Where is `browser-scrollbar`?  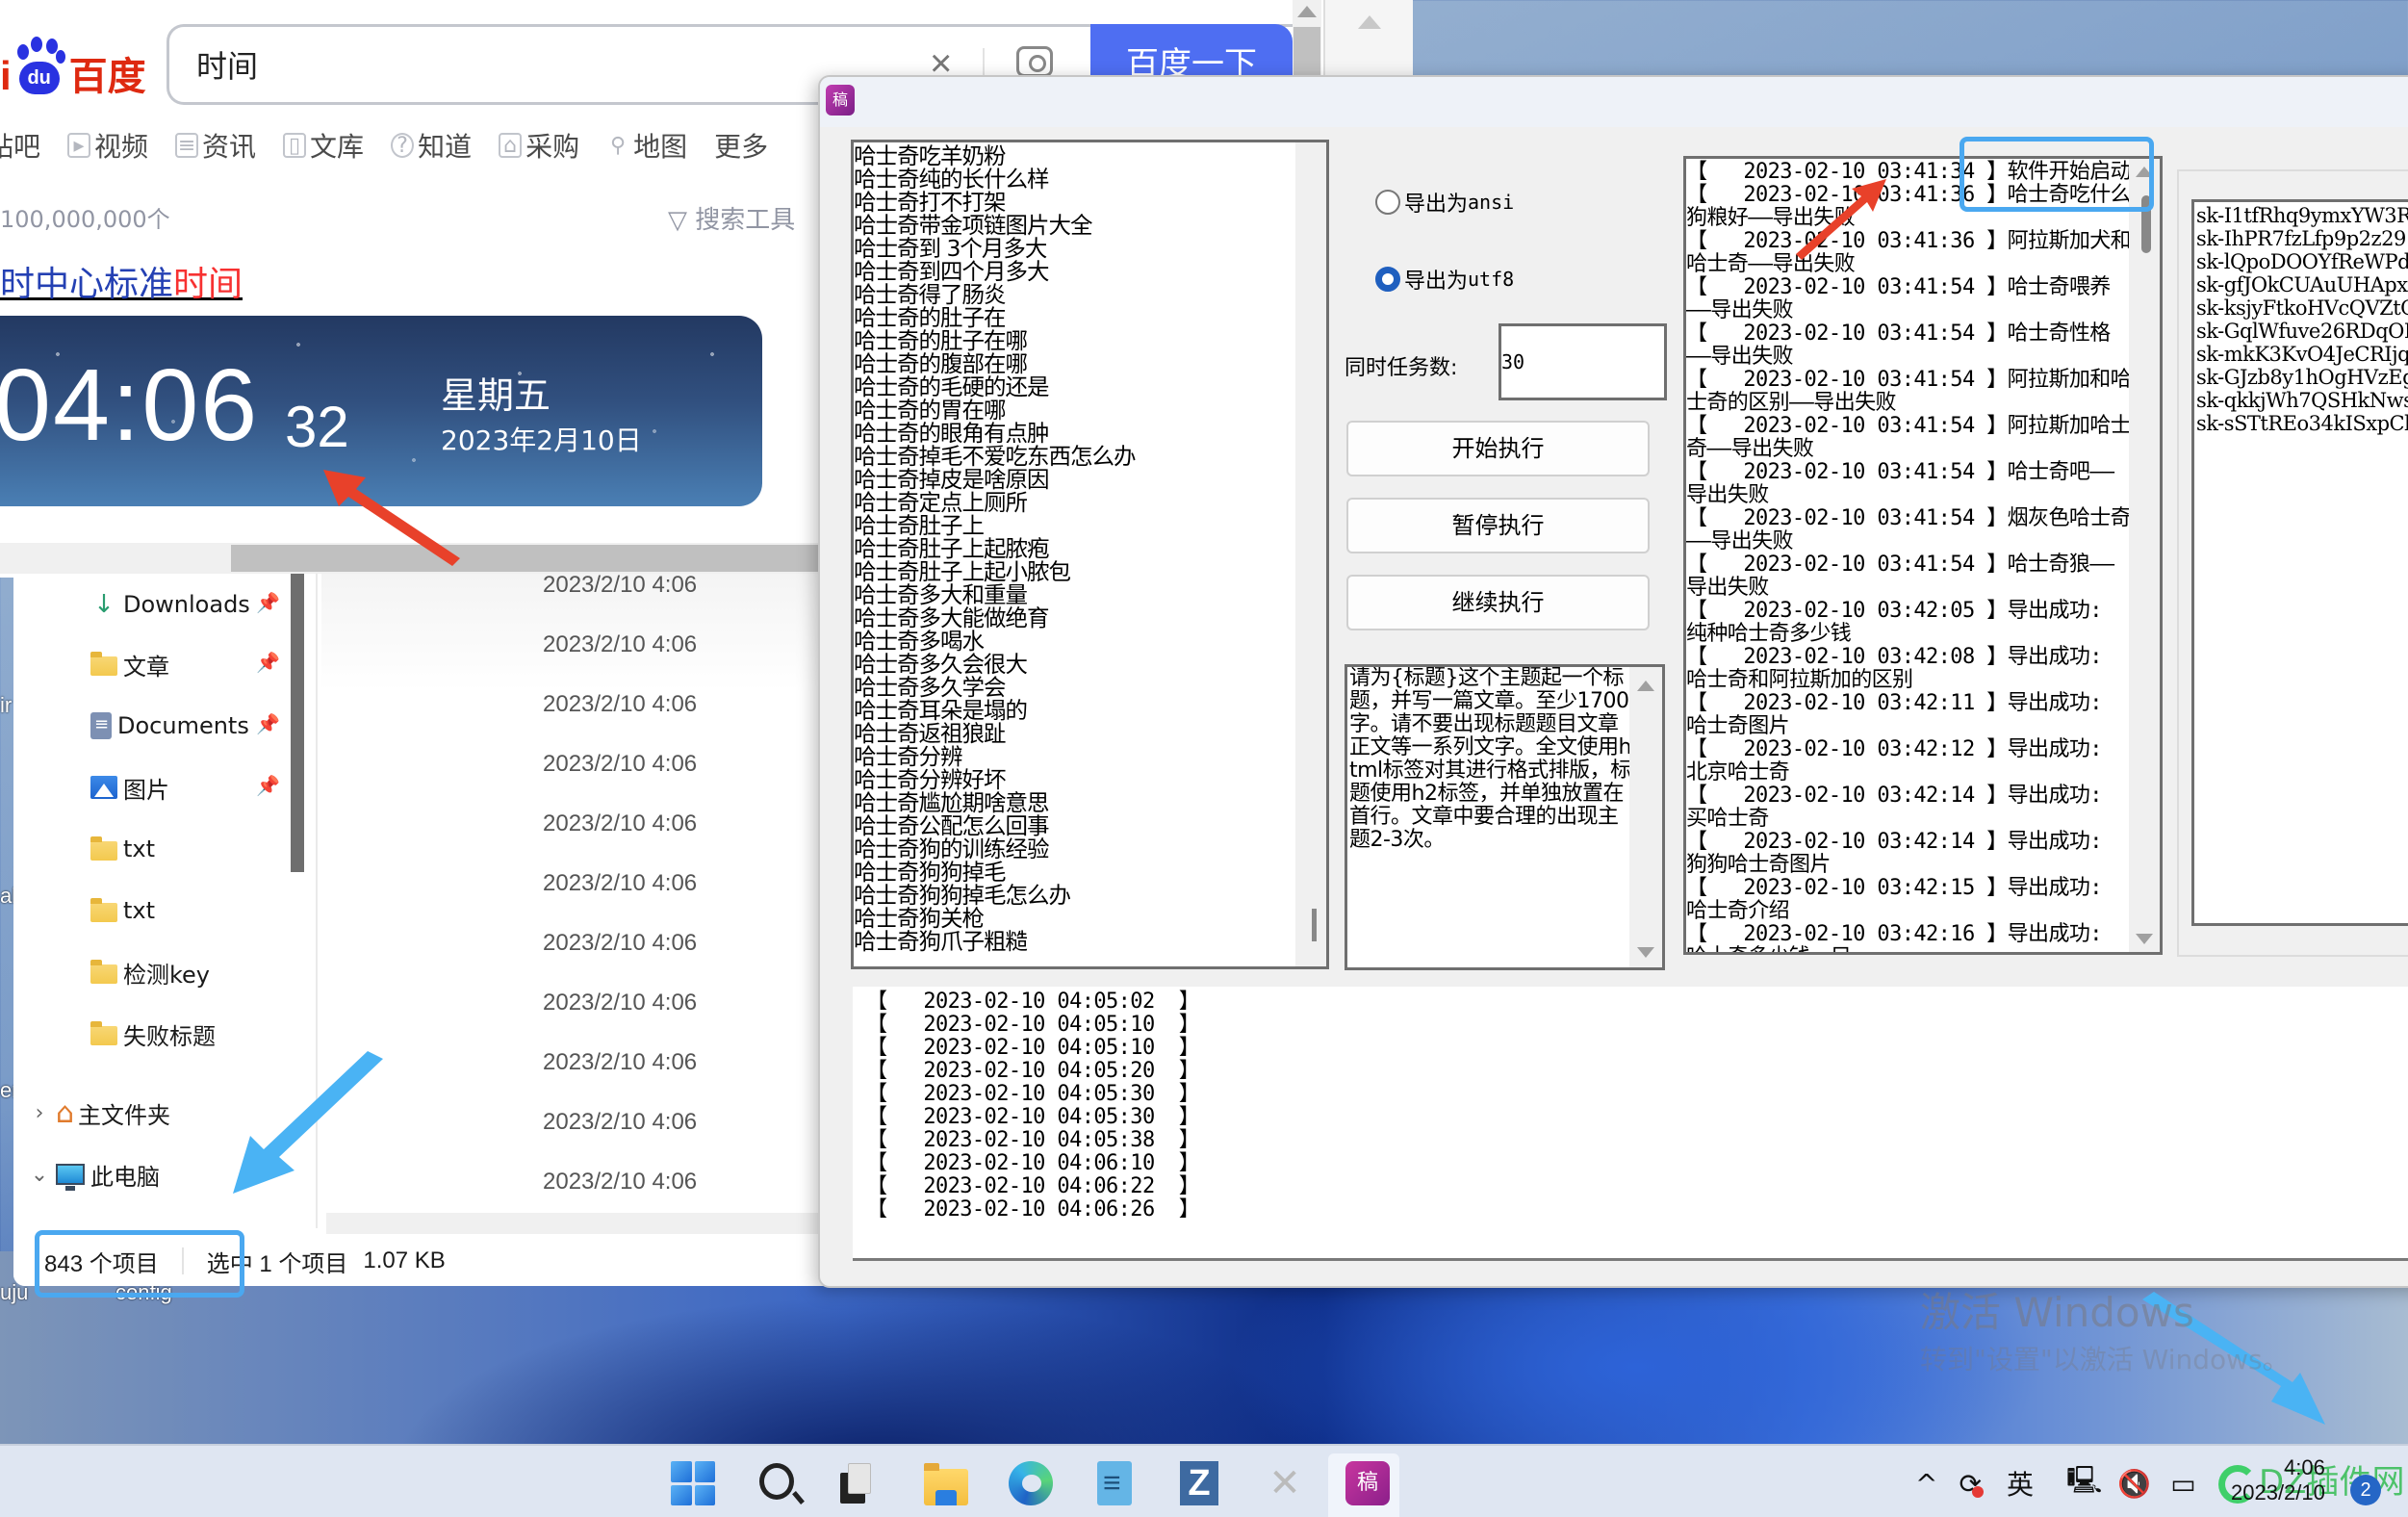
browser-scrollbar is located at coordinates (1307, 38).